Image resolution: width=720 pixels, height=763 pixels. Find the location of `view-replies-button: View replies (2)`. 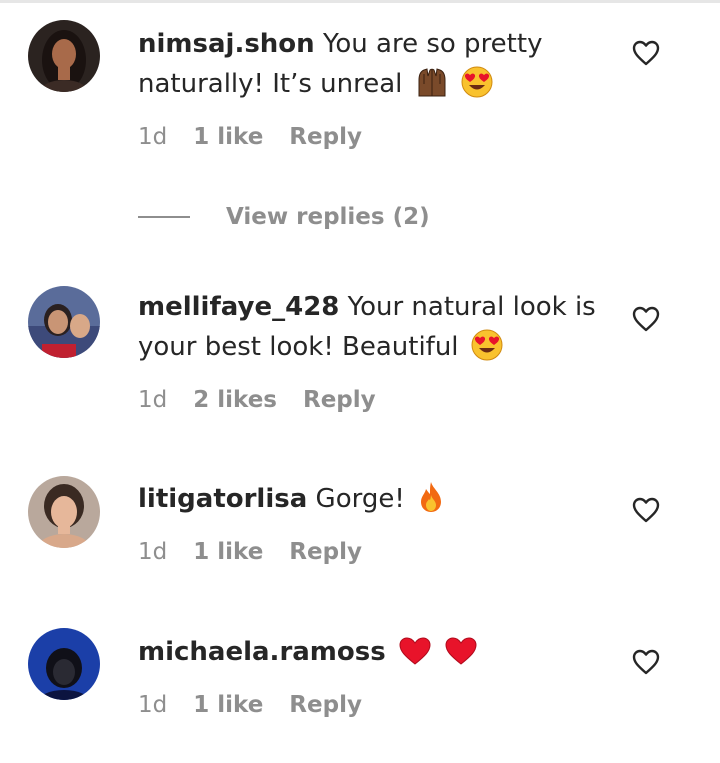

view-replies-button: View replies (2) is located at coordinates (284, 217).